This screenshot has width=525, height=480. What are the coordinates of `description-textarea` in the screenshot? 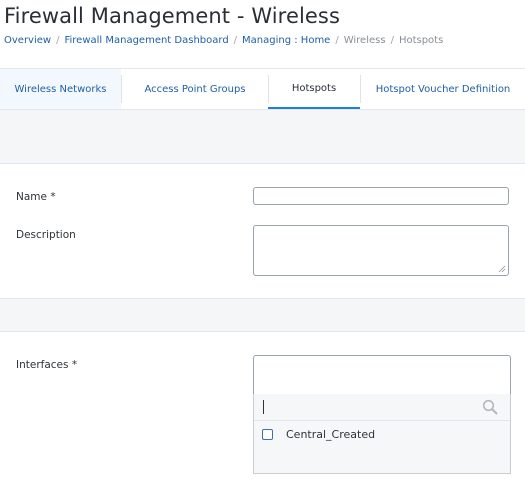 It's located at (381, 250).